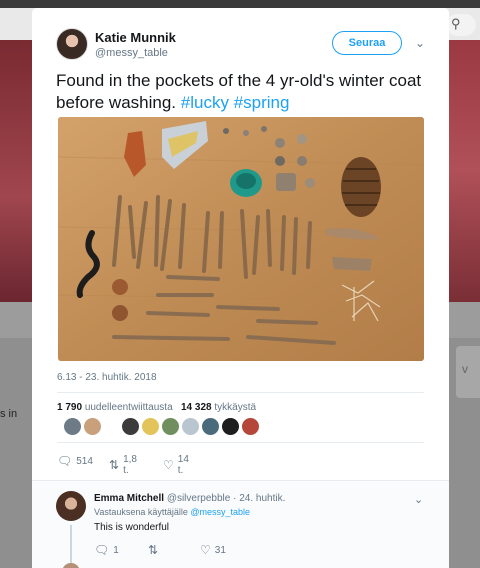 This screenshot has height=568, width=480. What do you see at coordinates (465, 369) in the screenshot?
I see `background-right-glyph: v` at bounding box center [465, 369].